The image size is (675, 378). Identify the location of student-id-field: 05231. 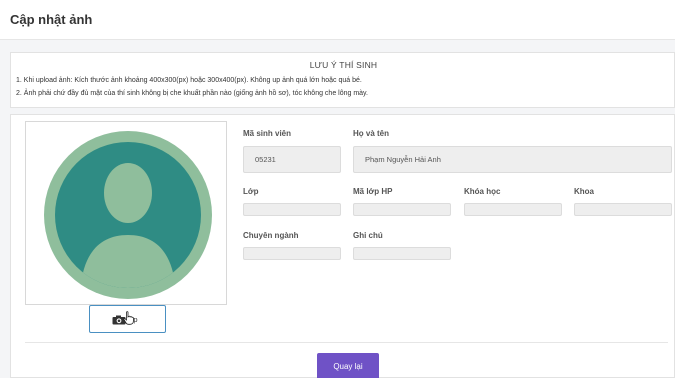
(292, 159).